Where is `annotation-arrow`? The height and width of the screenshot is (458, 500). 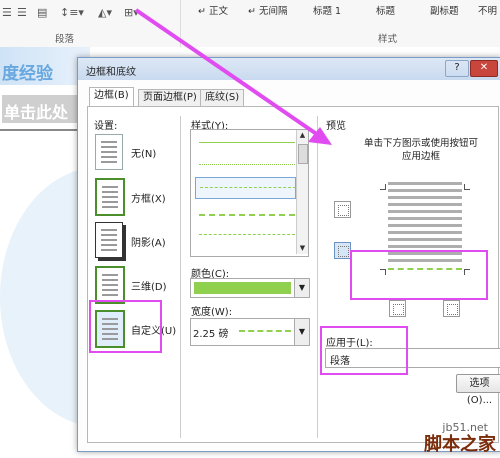 annotation-arrow is located at coordinates (233, 76).